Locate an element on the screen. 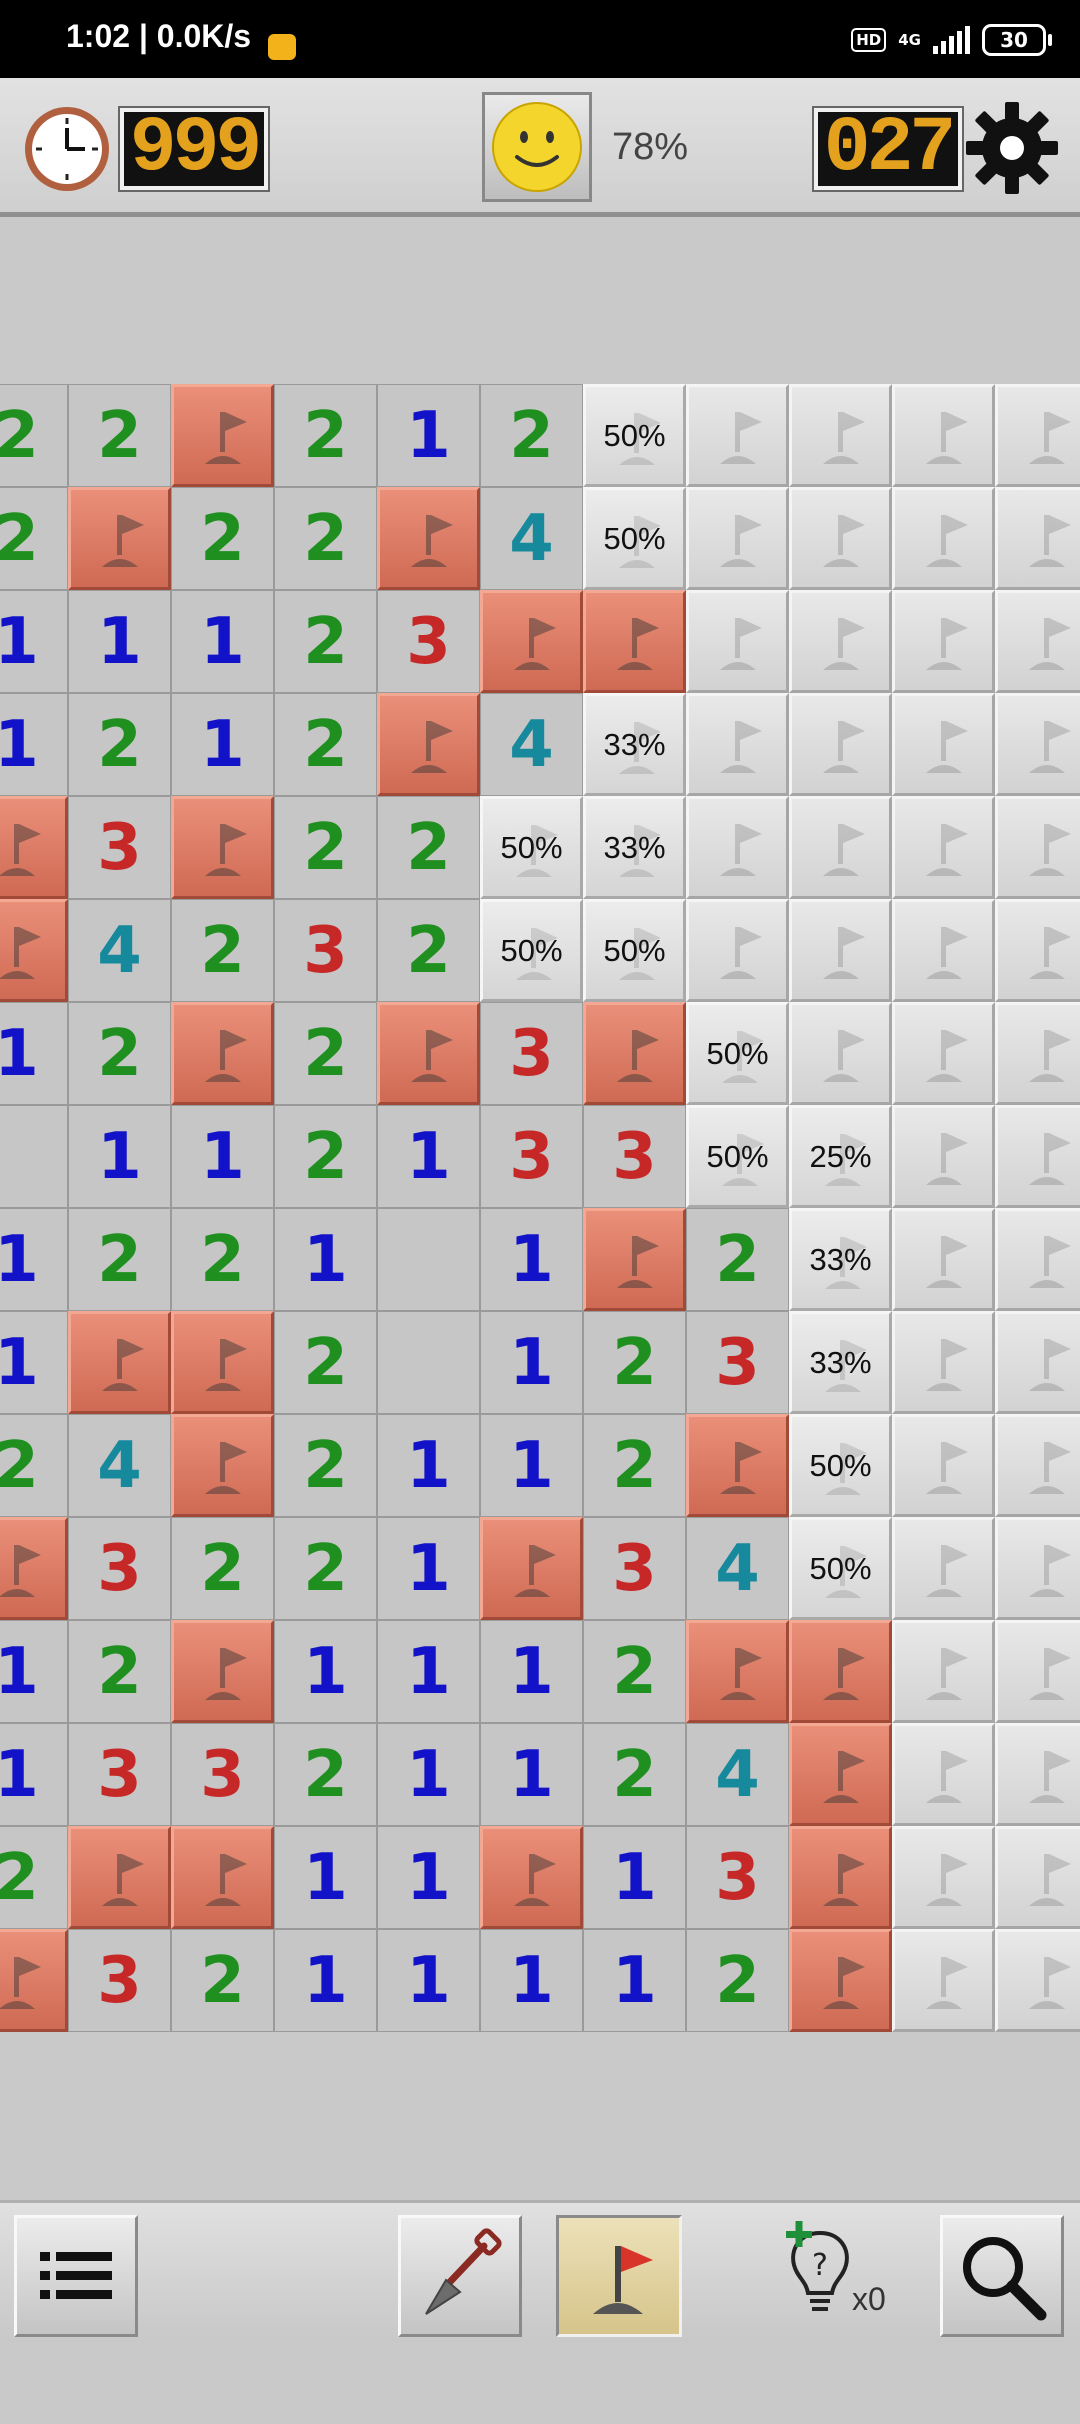 The width and height of the screenshot is (1080, 2424). dig-mode-button is located at coordinates (460, 2276).